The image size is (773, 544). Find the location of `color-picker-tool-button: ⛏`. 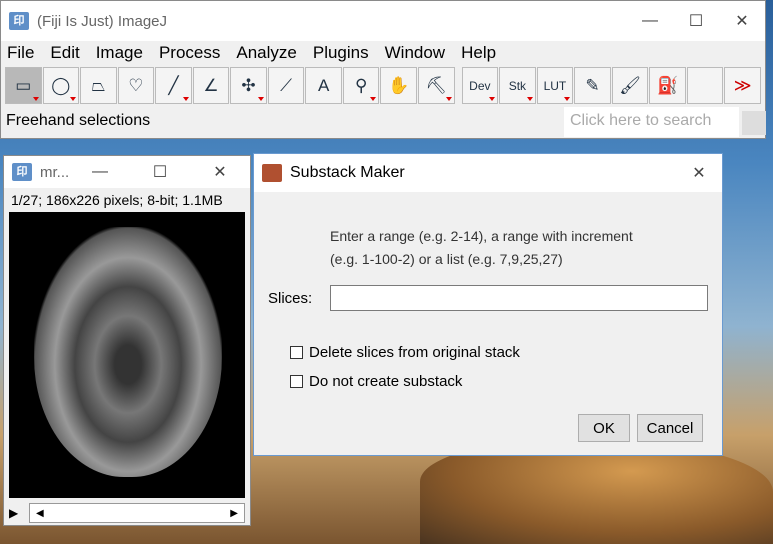

color-picker-tool-button: ⛏ is located at coordinates (436, 85).